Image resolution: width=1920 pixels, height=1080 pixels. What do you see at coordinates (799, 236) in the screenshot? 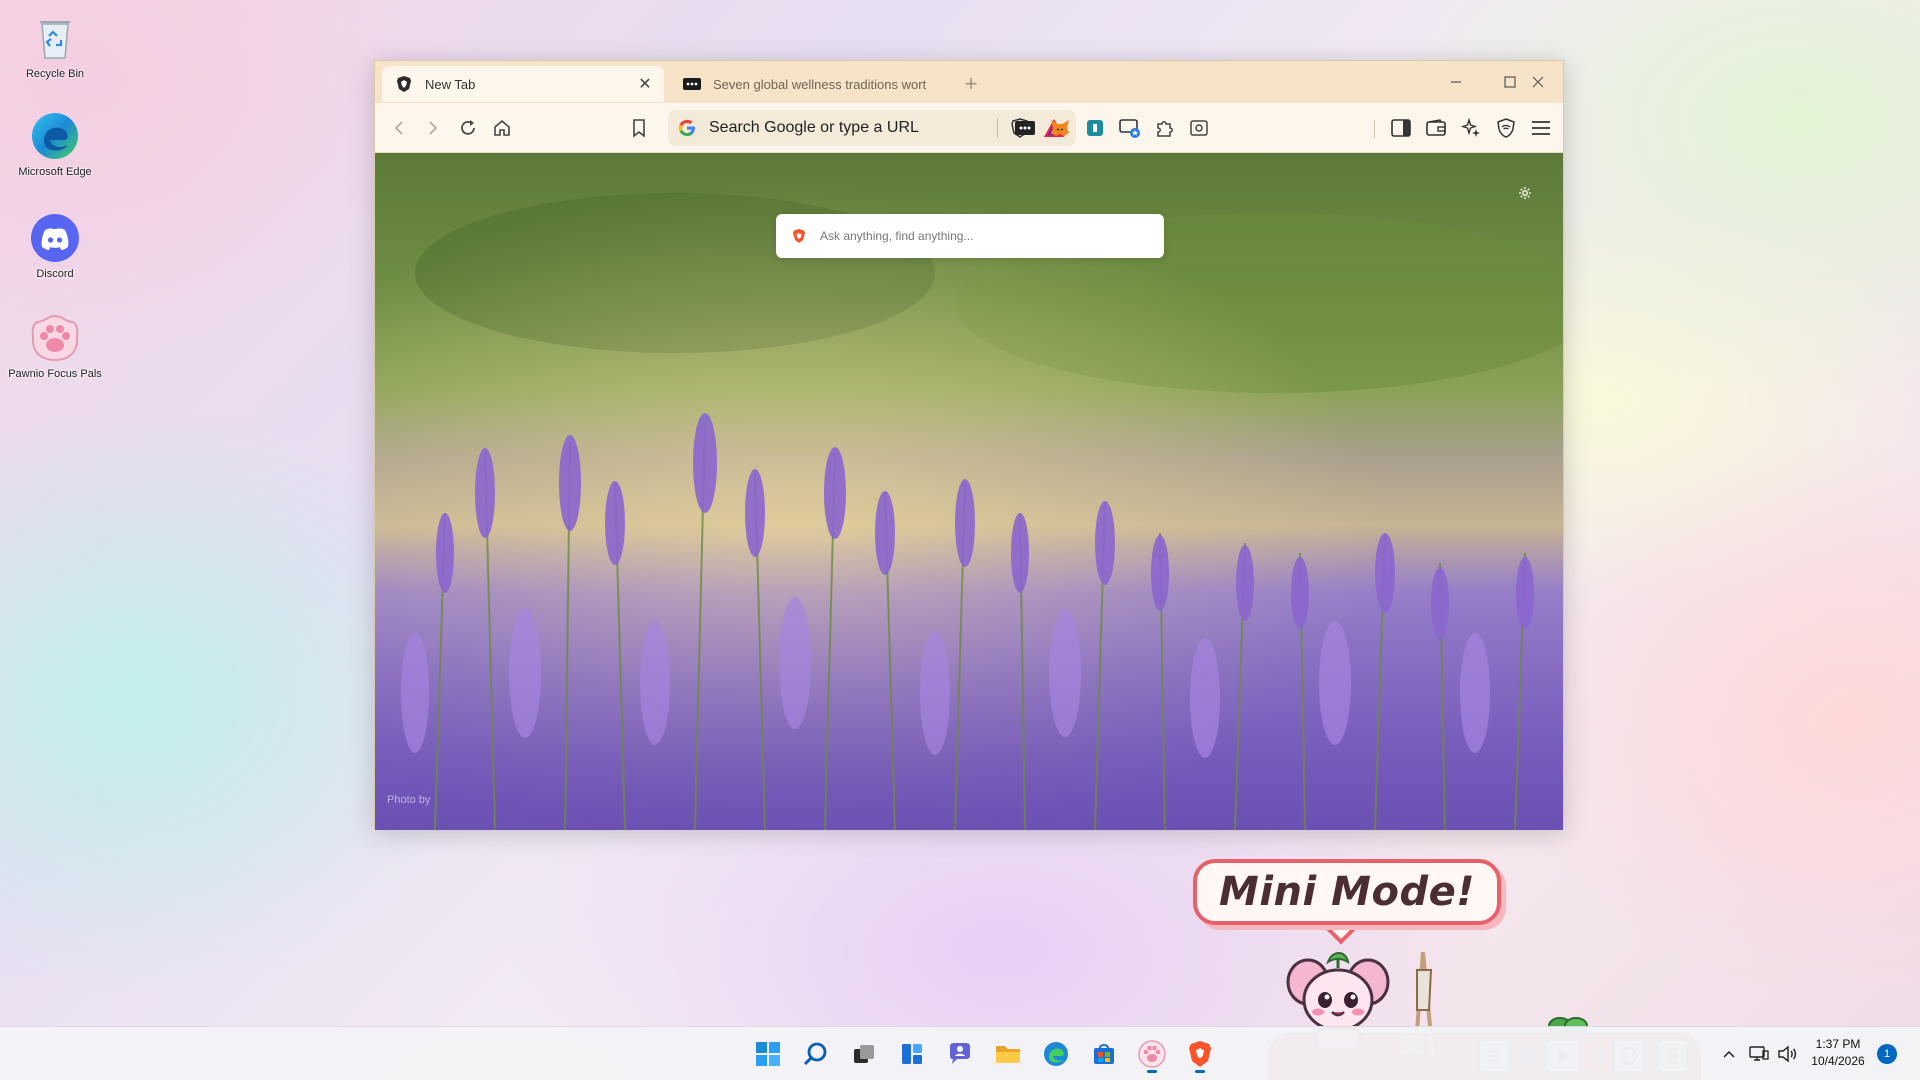
I see `brave-logo-icon` at bounding box center [799, 236].